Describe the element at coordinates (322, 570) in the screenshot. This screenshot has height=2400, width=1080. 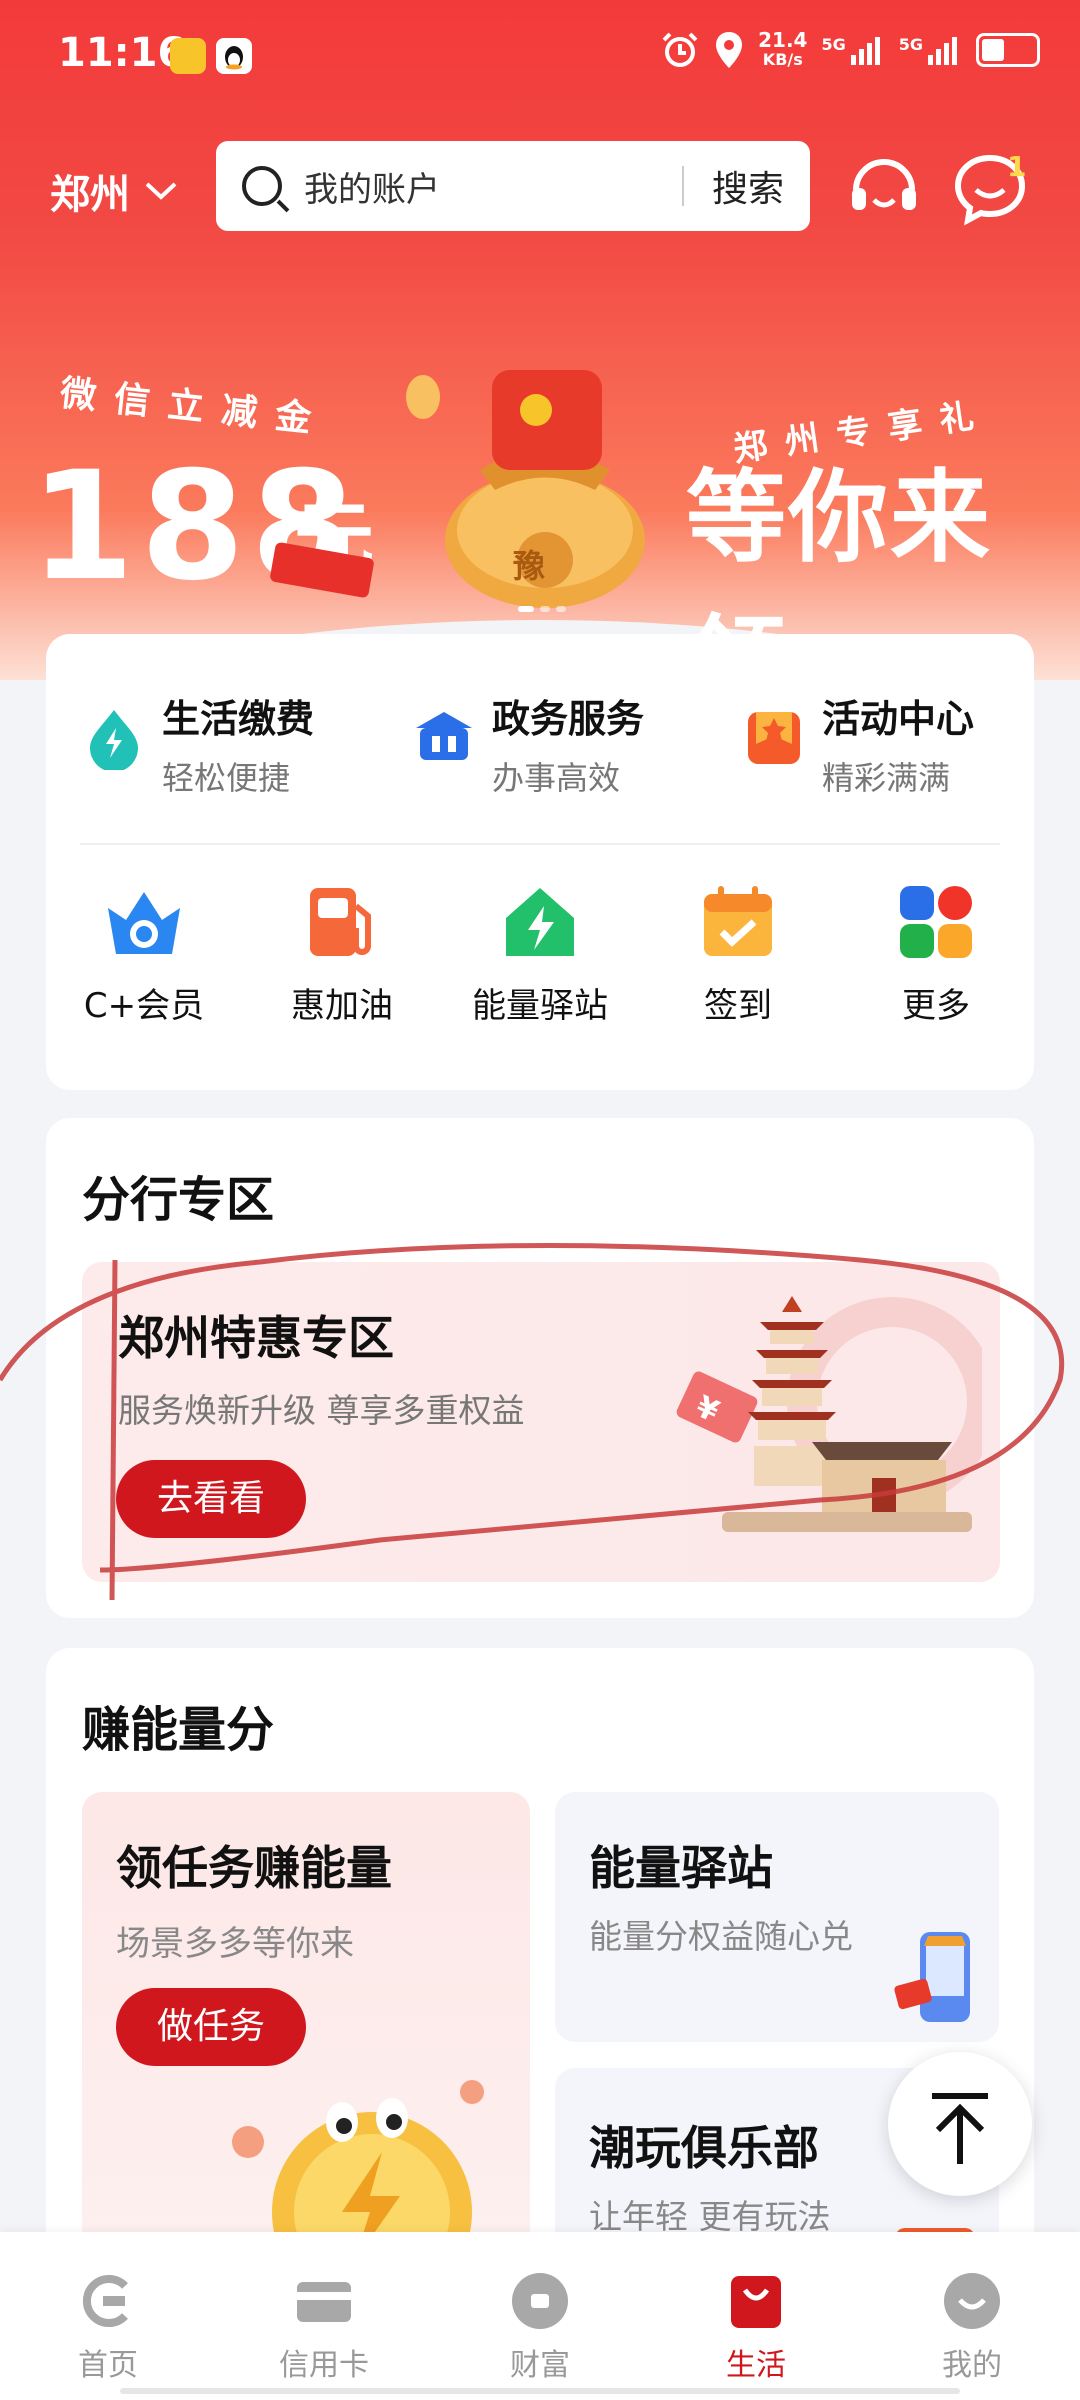
I see `red-envelope-icon` at that location.